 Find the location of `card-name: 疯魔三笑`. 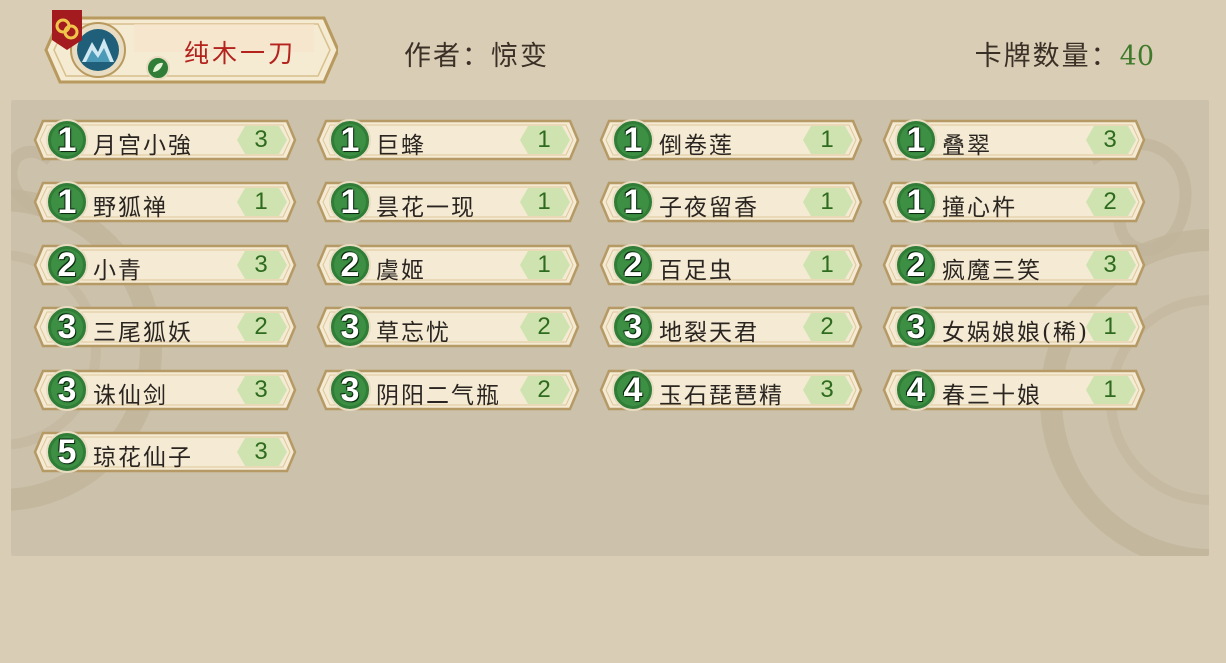

card-name: 疯魔三笑 is located at coordinates (992, 271).